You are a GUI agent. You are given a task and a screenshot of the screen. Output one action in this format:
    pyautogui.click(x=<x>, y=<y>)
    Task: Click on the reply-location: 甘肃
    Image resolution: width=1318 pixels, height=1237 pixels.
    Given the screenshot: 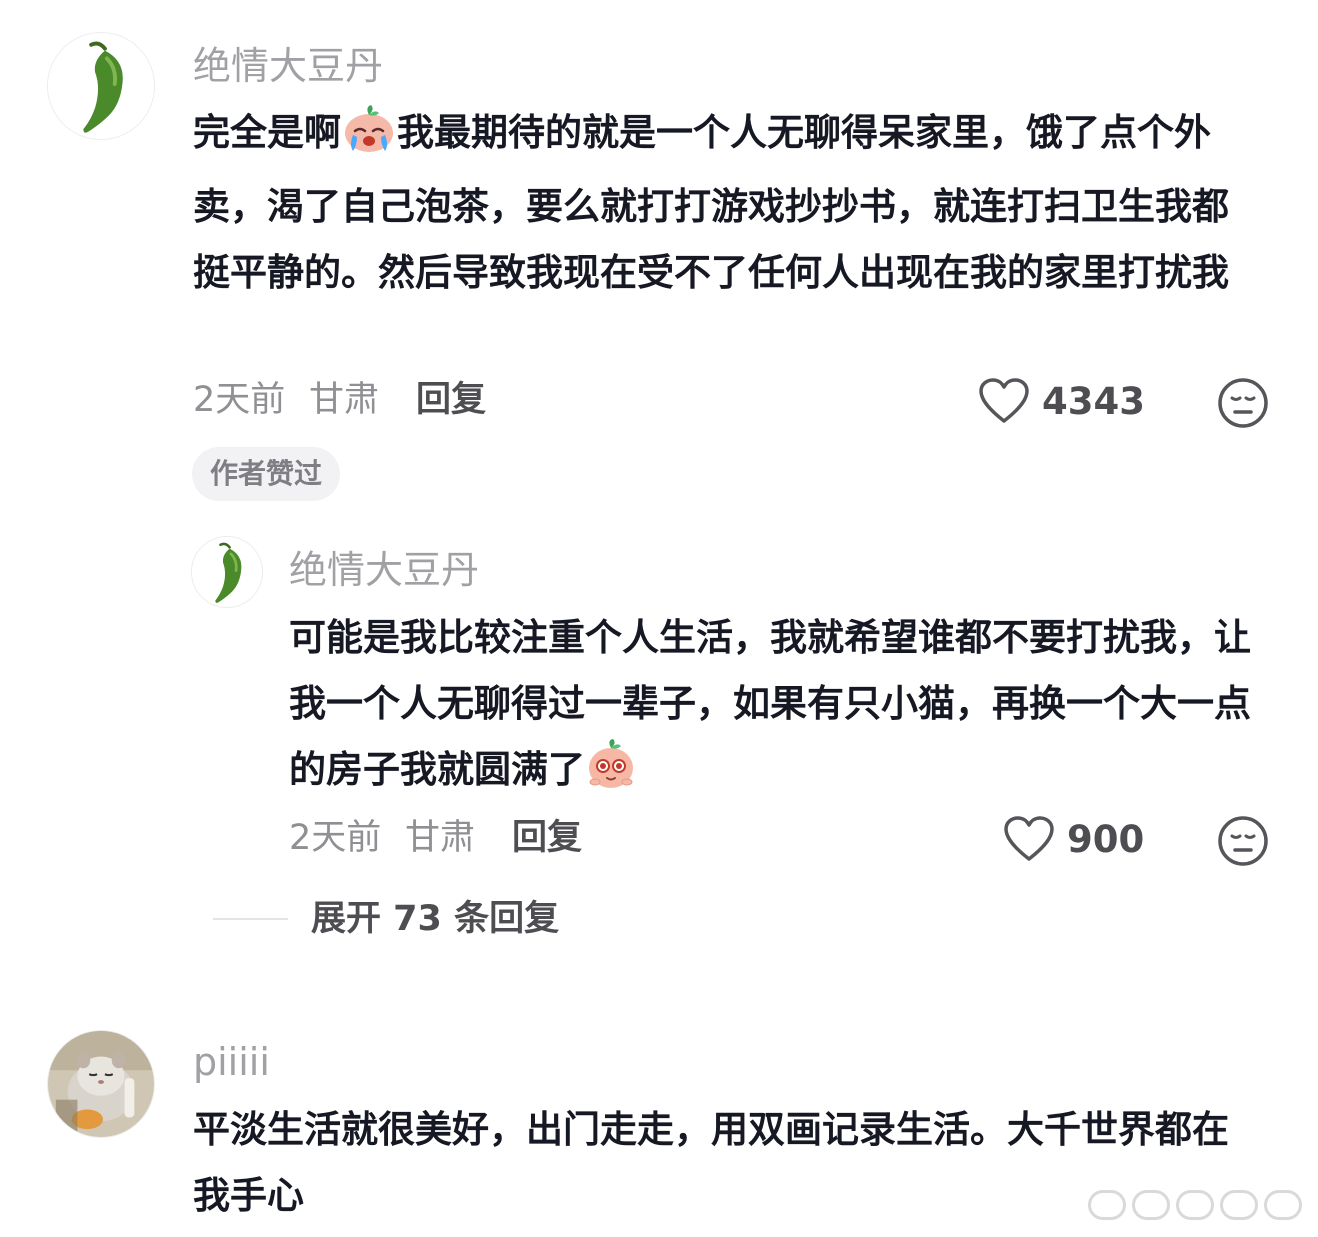 What is the action you would take?
    pyautogui.click(x=440, y=838)
    